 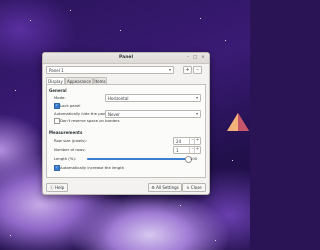 I want to click on help-button: ⓘ Help, so click(x=57, y=187).